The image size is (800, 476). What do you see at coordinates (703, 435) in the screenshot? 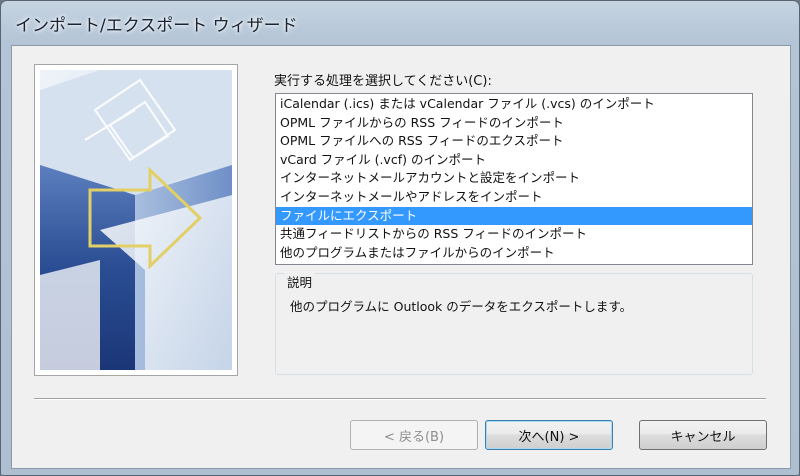
I see `cancel-button: キャンセル` at bounding box center [703, 435].